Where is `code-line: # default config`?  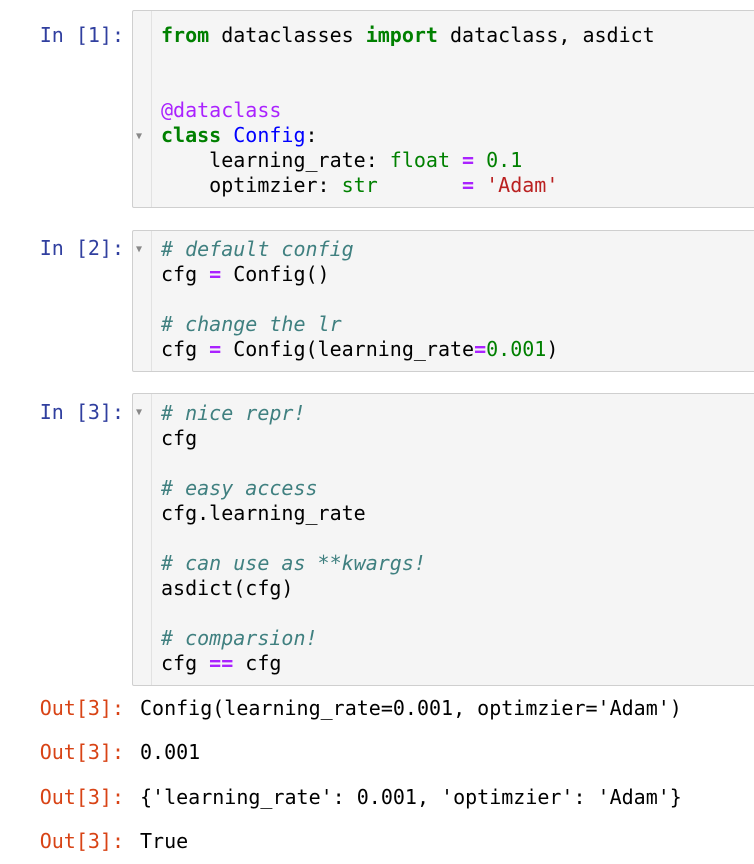
code-line: # default config is located at coordinates (359, 249).